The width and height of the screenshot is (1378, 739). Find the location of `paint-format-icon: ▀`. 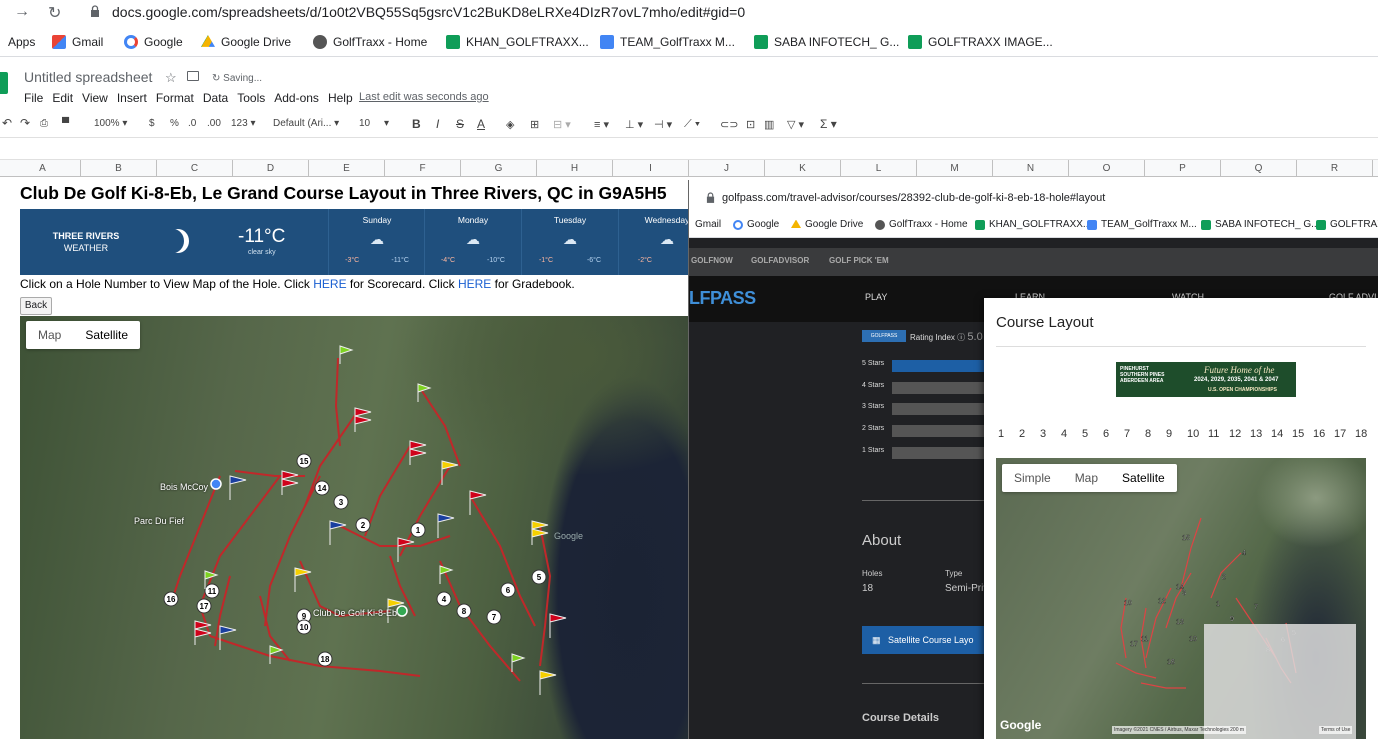

paint-format-icon: ▀ is located at coordinates (65, 123).